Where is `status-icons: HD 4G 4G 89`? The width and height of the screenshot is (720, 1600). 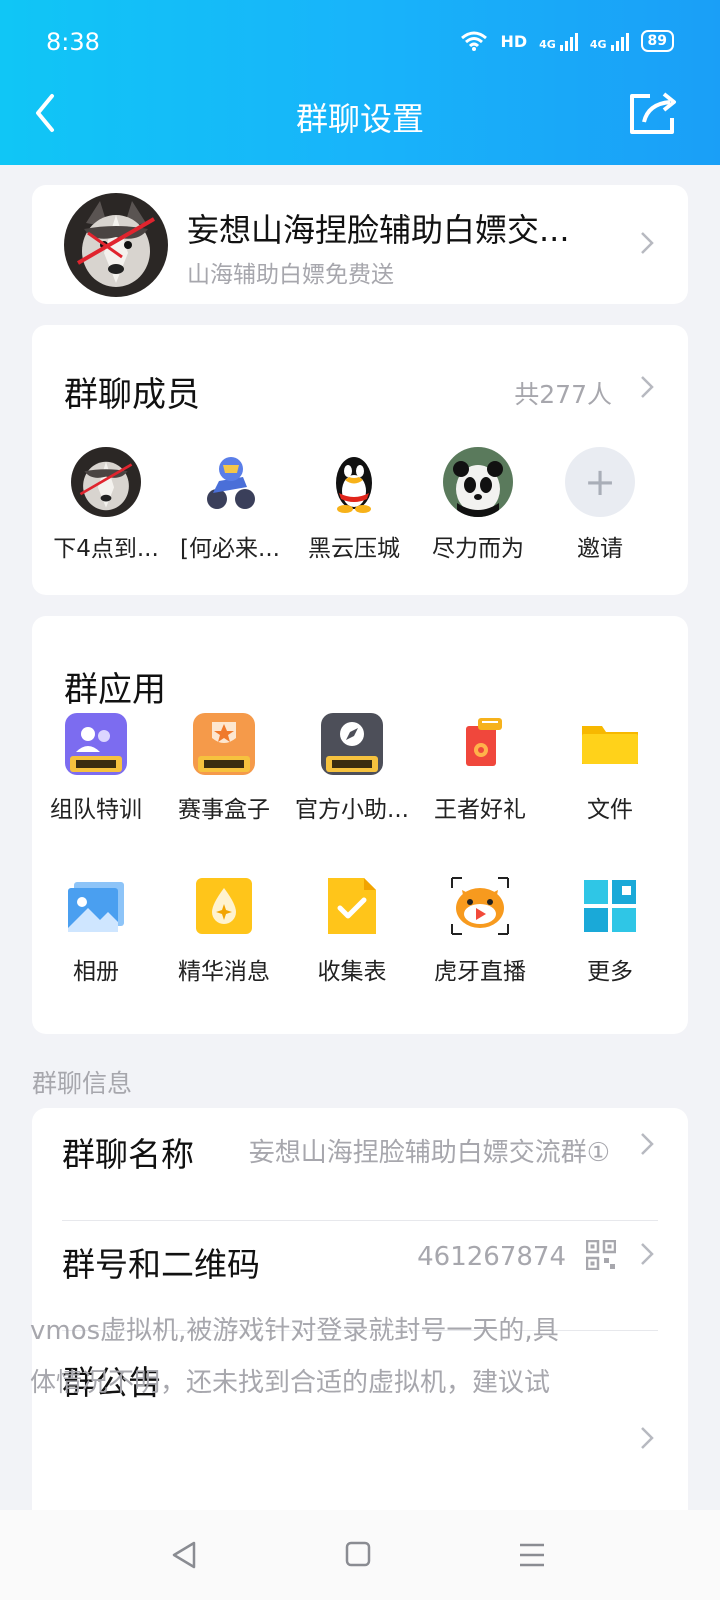 status-icons: HD 4G 4G 89 is located at coordinates (567, 41).